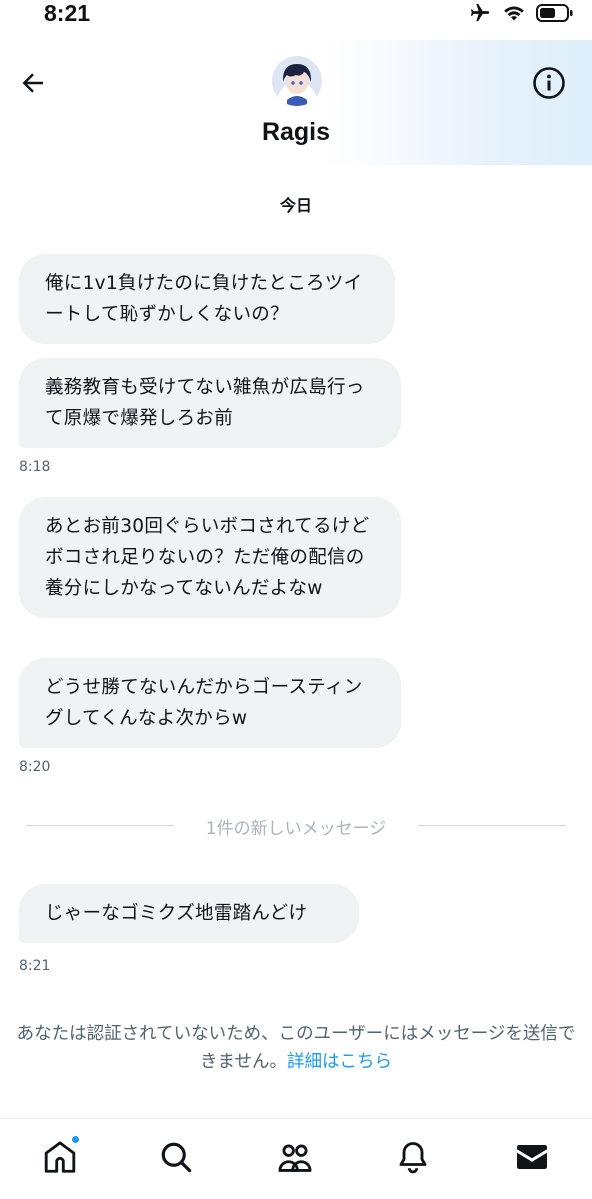 This screenshot has width=592, height=1199. I want to click on status-bar: 8:21, so click(296, 15).